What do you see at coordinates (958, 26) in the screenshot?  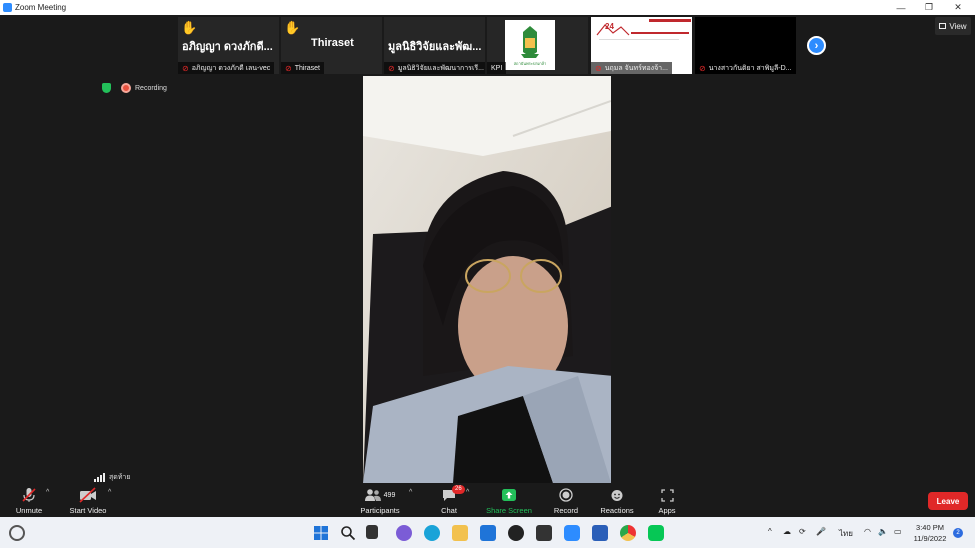 I see `view-label: View` at bounding box center [958, 26].